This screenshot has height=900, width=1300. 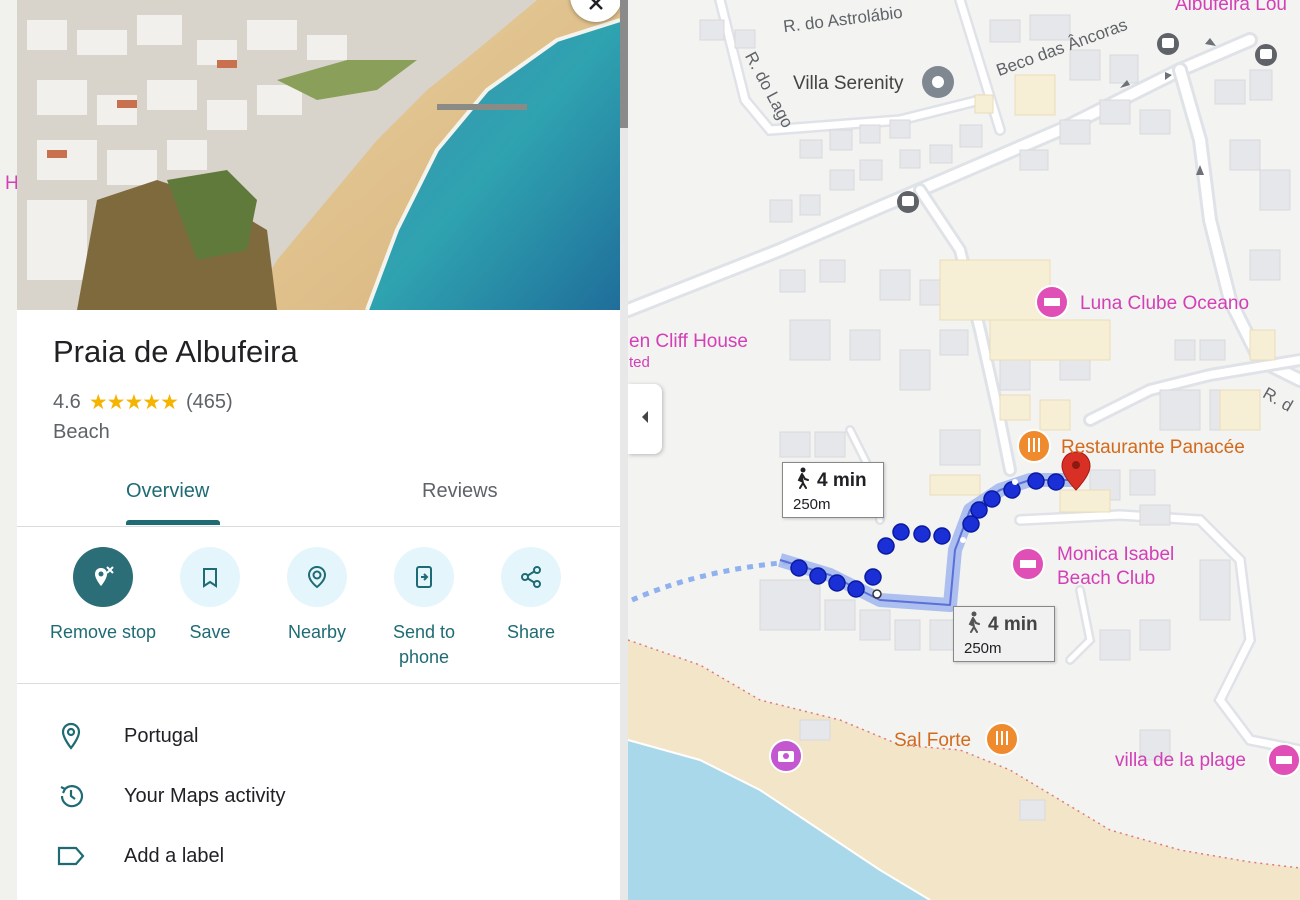 I want to click on close-icon, so click(x=596, y=8).